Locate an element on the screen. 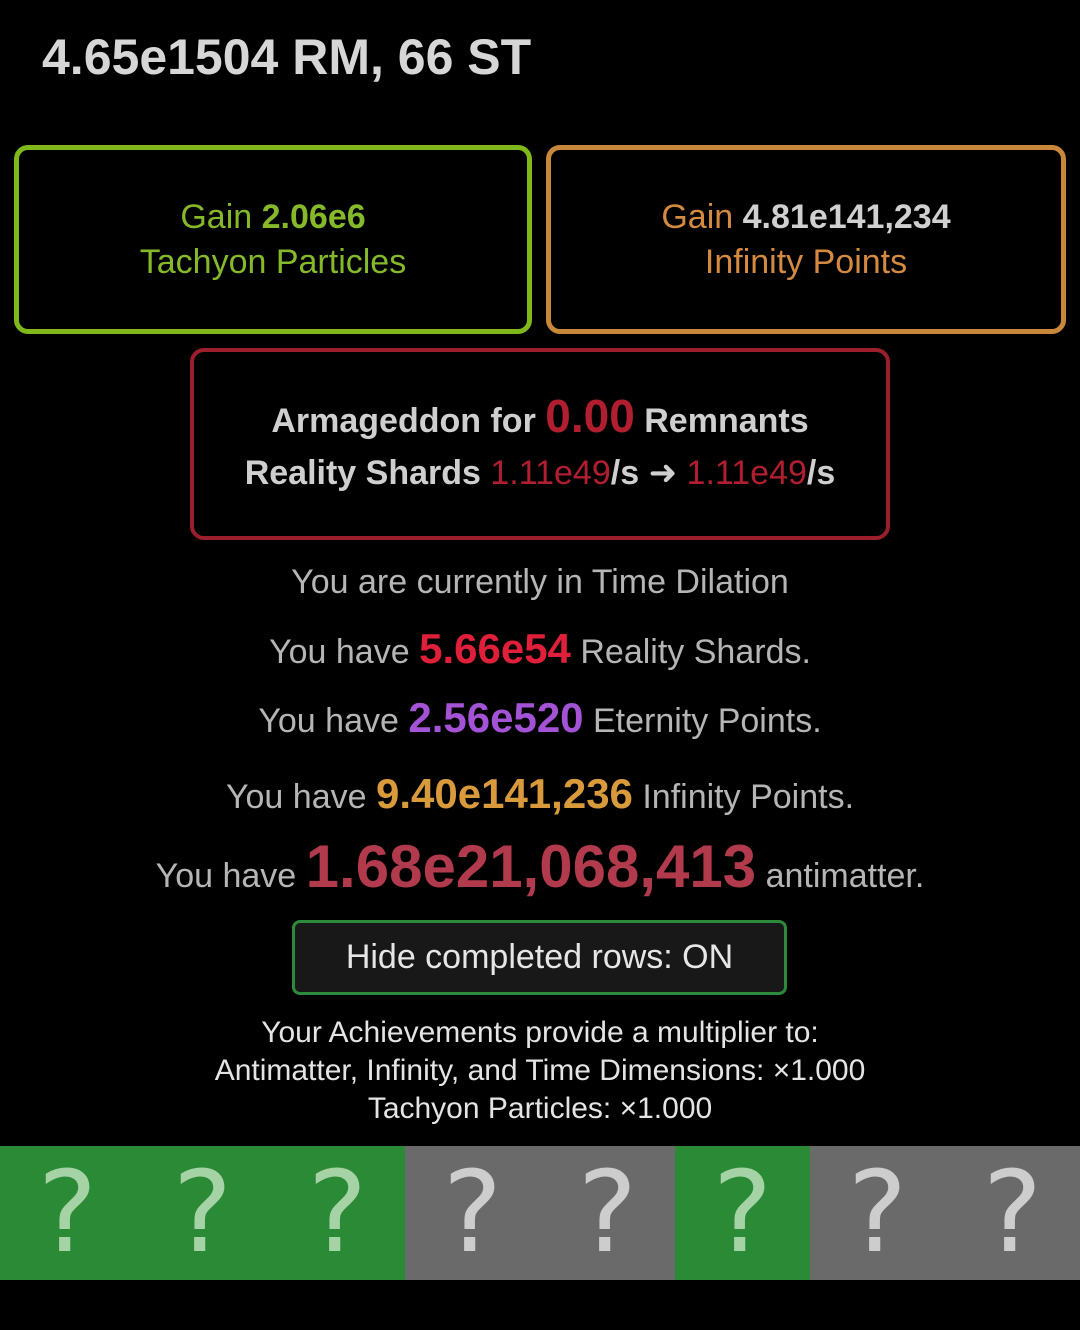 The image size is (1080, 1330). gain-tachyon-particles-button: Gain 2.06e6 Tachyon Particles is located at coordinates (273, 239).